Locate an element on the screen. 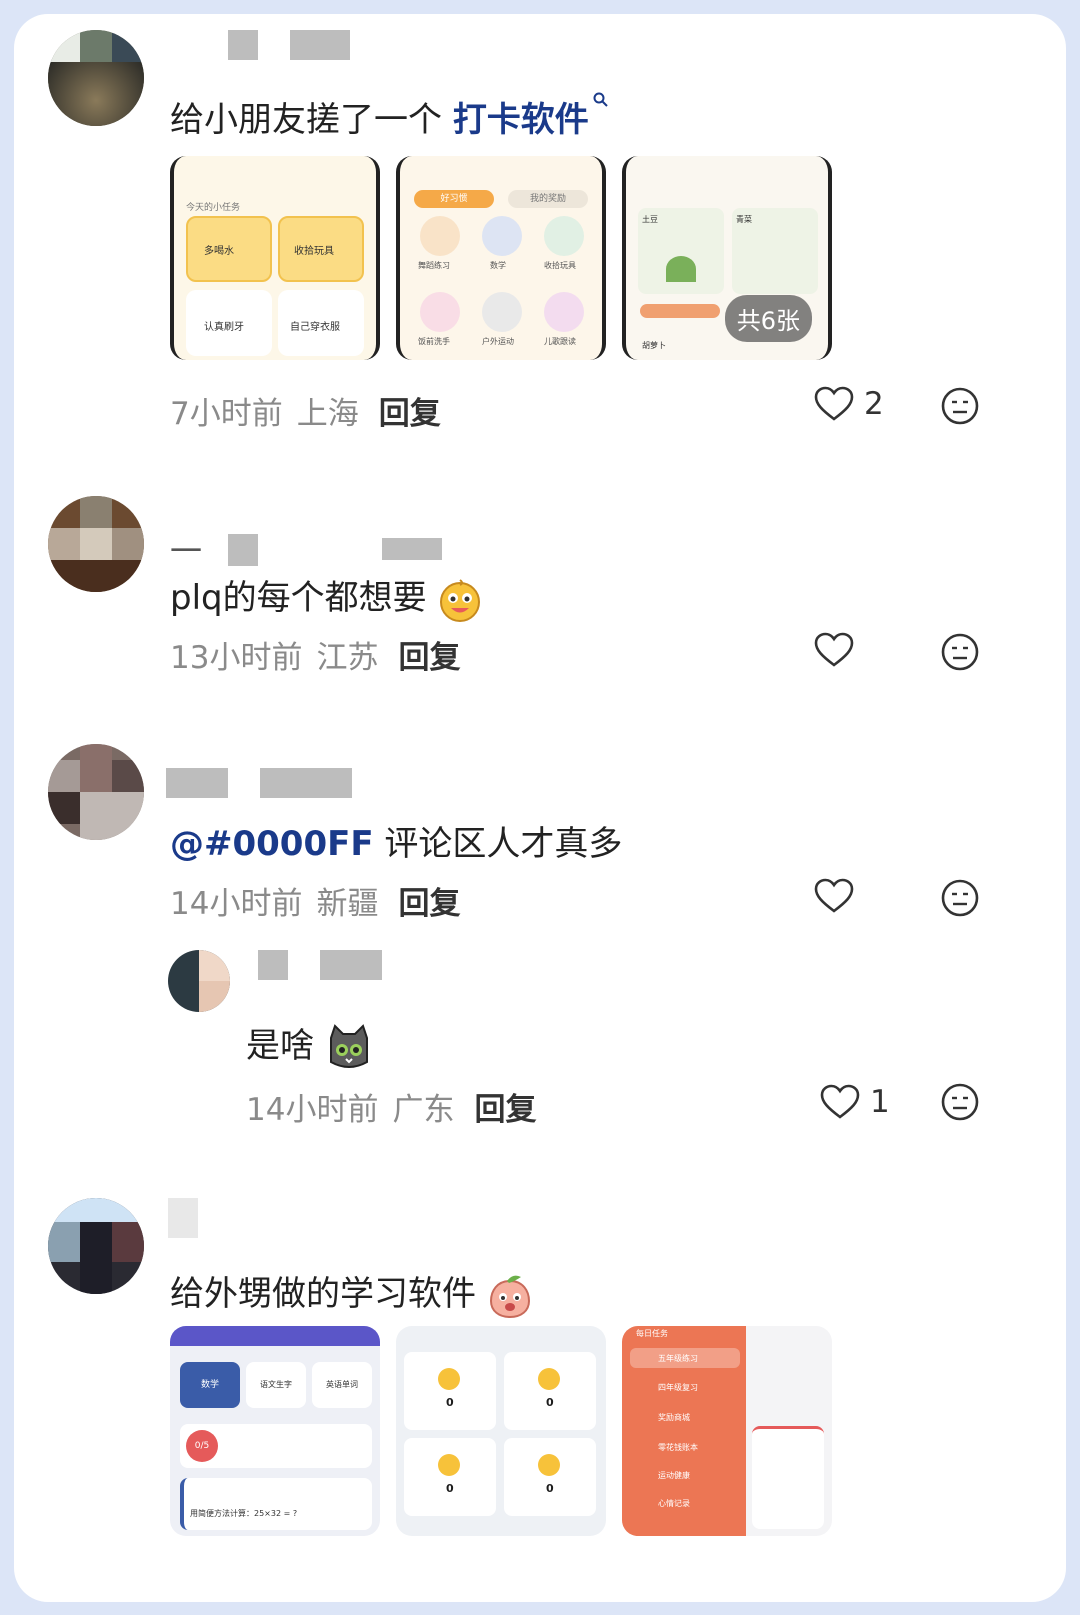 This screenshot has height=1615, width=1080. comment-text: 给外甥做的学习软件 is located at coordinates (351, 1292).